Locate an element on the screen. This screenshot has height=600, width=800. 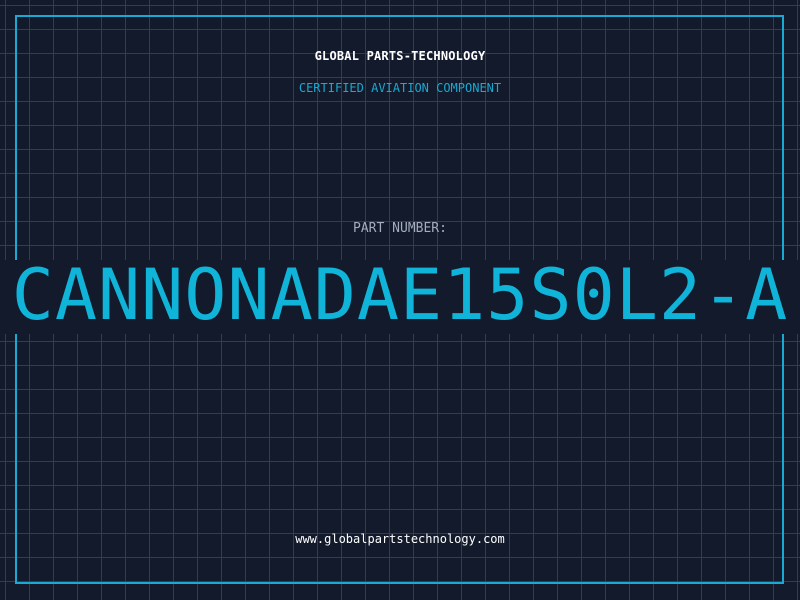
certification-subtitle: CERTIFIED AVIATION COMPONENT is located at coordinates (400, 88).